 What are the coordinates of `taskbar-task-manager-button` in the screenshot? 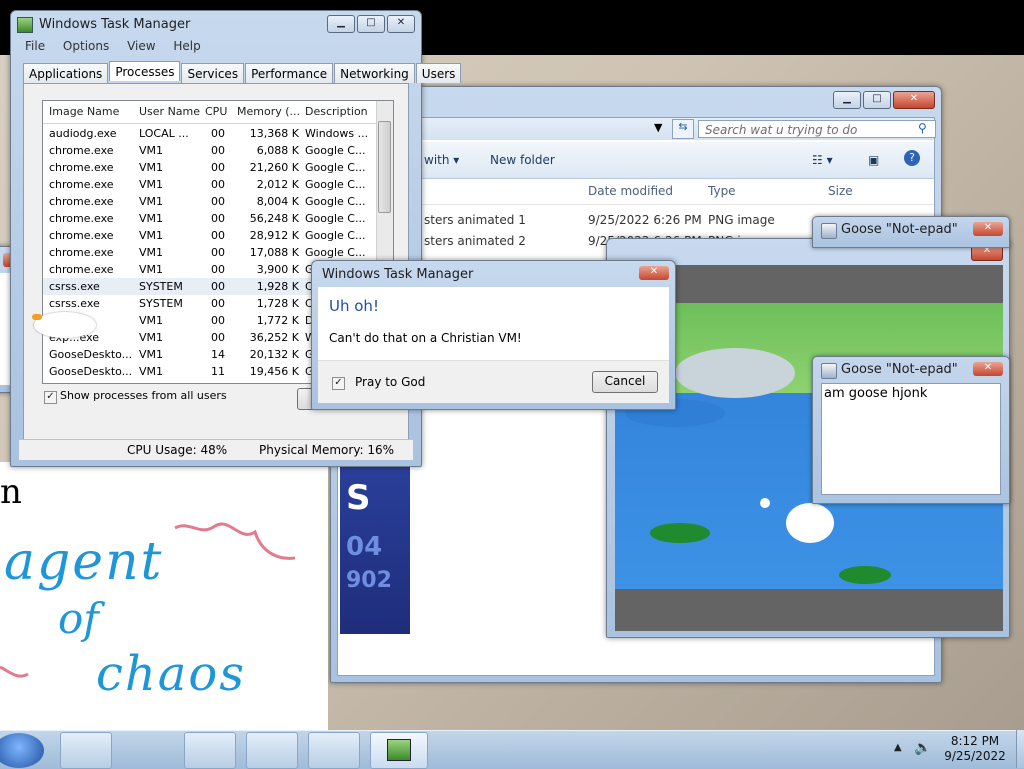 It's located at (399, 750).